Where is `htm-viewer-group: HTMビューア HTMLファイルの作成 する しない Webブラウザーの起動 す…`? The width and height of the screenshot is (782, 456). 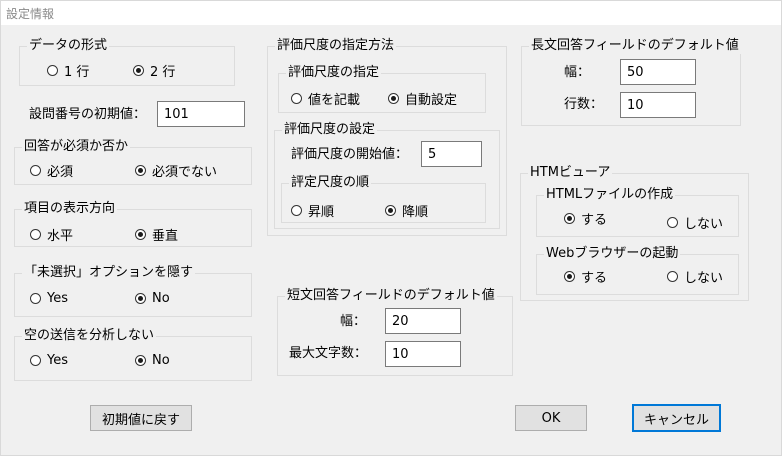
htm-viewer-group: HTMビューア HTMLファイルの作成 する しない Webブラウザーの起動 す… is located at coordinates (634, 233).